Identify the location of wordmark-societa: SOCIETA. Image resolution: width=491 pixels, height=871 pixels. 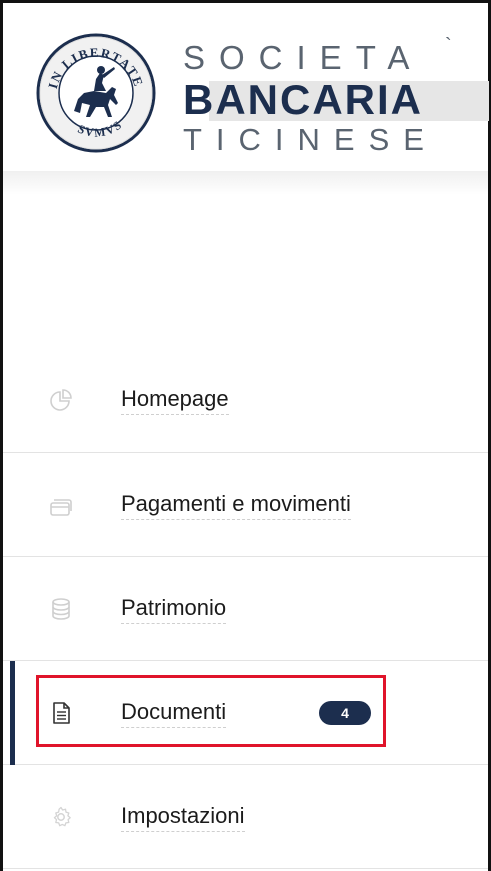
(303, 57).